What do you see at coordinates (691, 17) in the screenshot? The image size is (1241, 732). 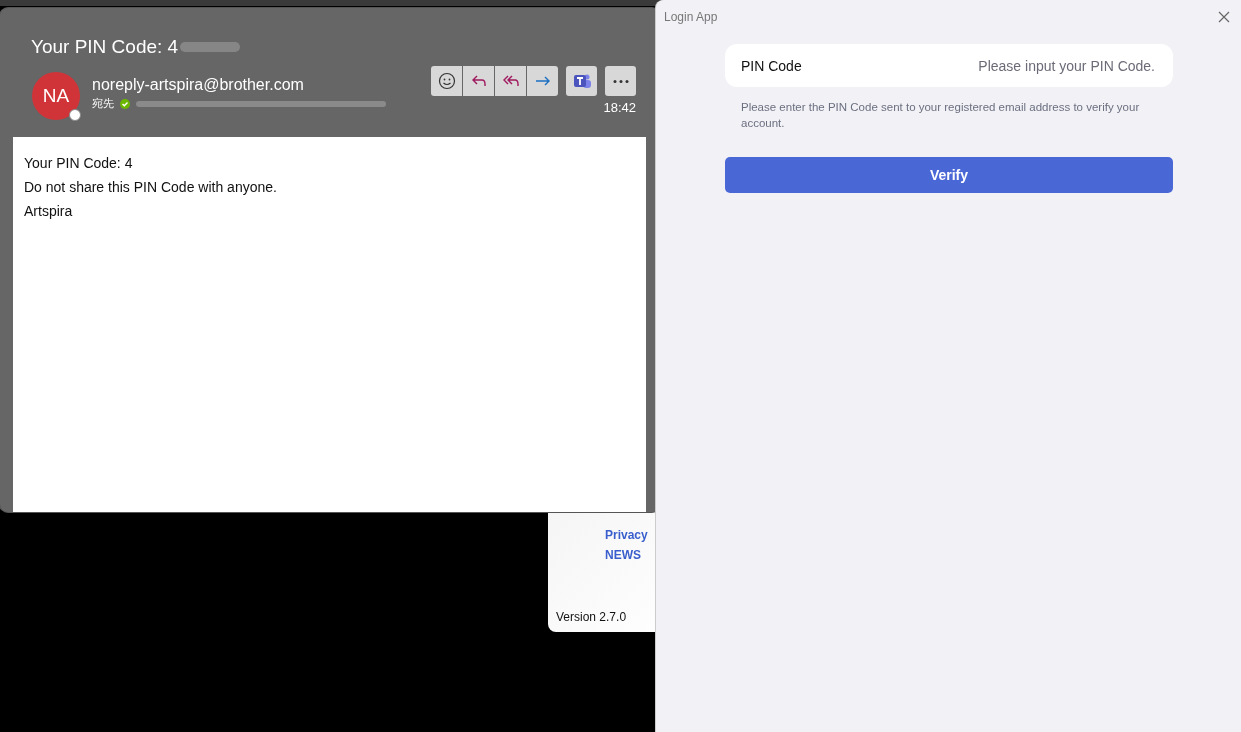 I see `window-title: Login App` at bounding box center [691, 17].